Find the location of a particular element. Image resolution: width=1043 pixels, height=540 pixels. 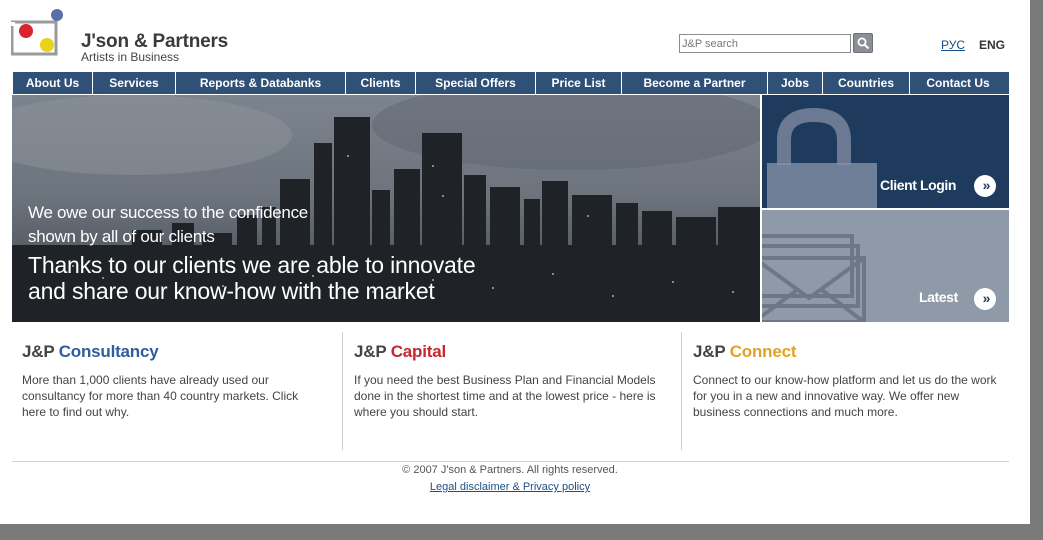

lang-en-current: ENG is located at coordinates (992, 45).